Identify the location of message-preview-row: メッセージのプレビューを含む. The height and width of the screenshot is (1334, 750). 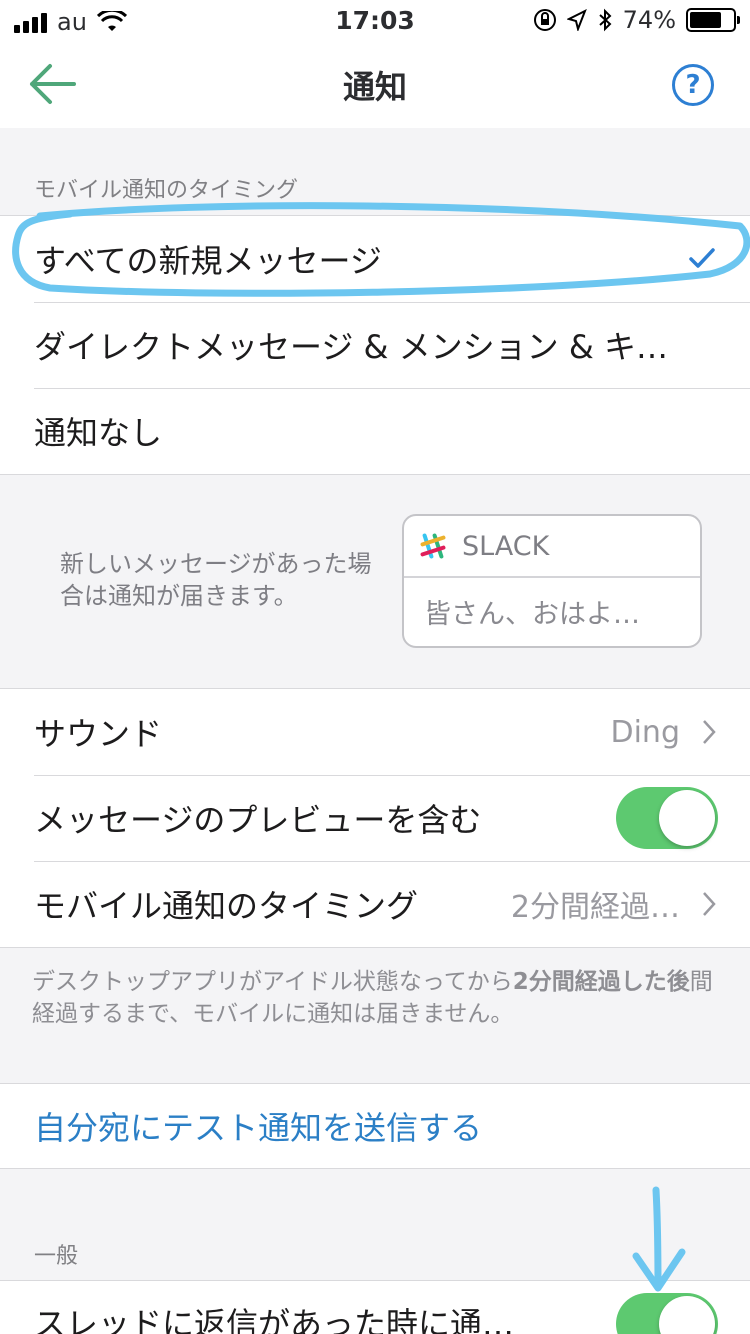
(375, 818).